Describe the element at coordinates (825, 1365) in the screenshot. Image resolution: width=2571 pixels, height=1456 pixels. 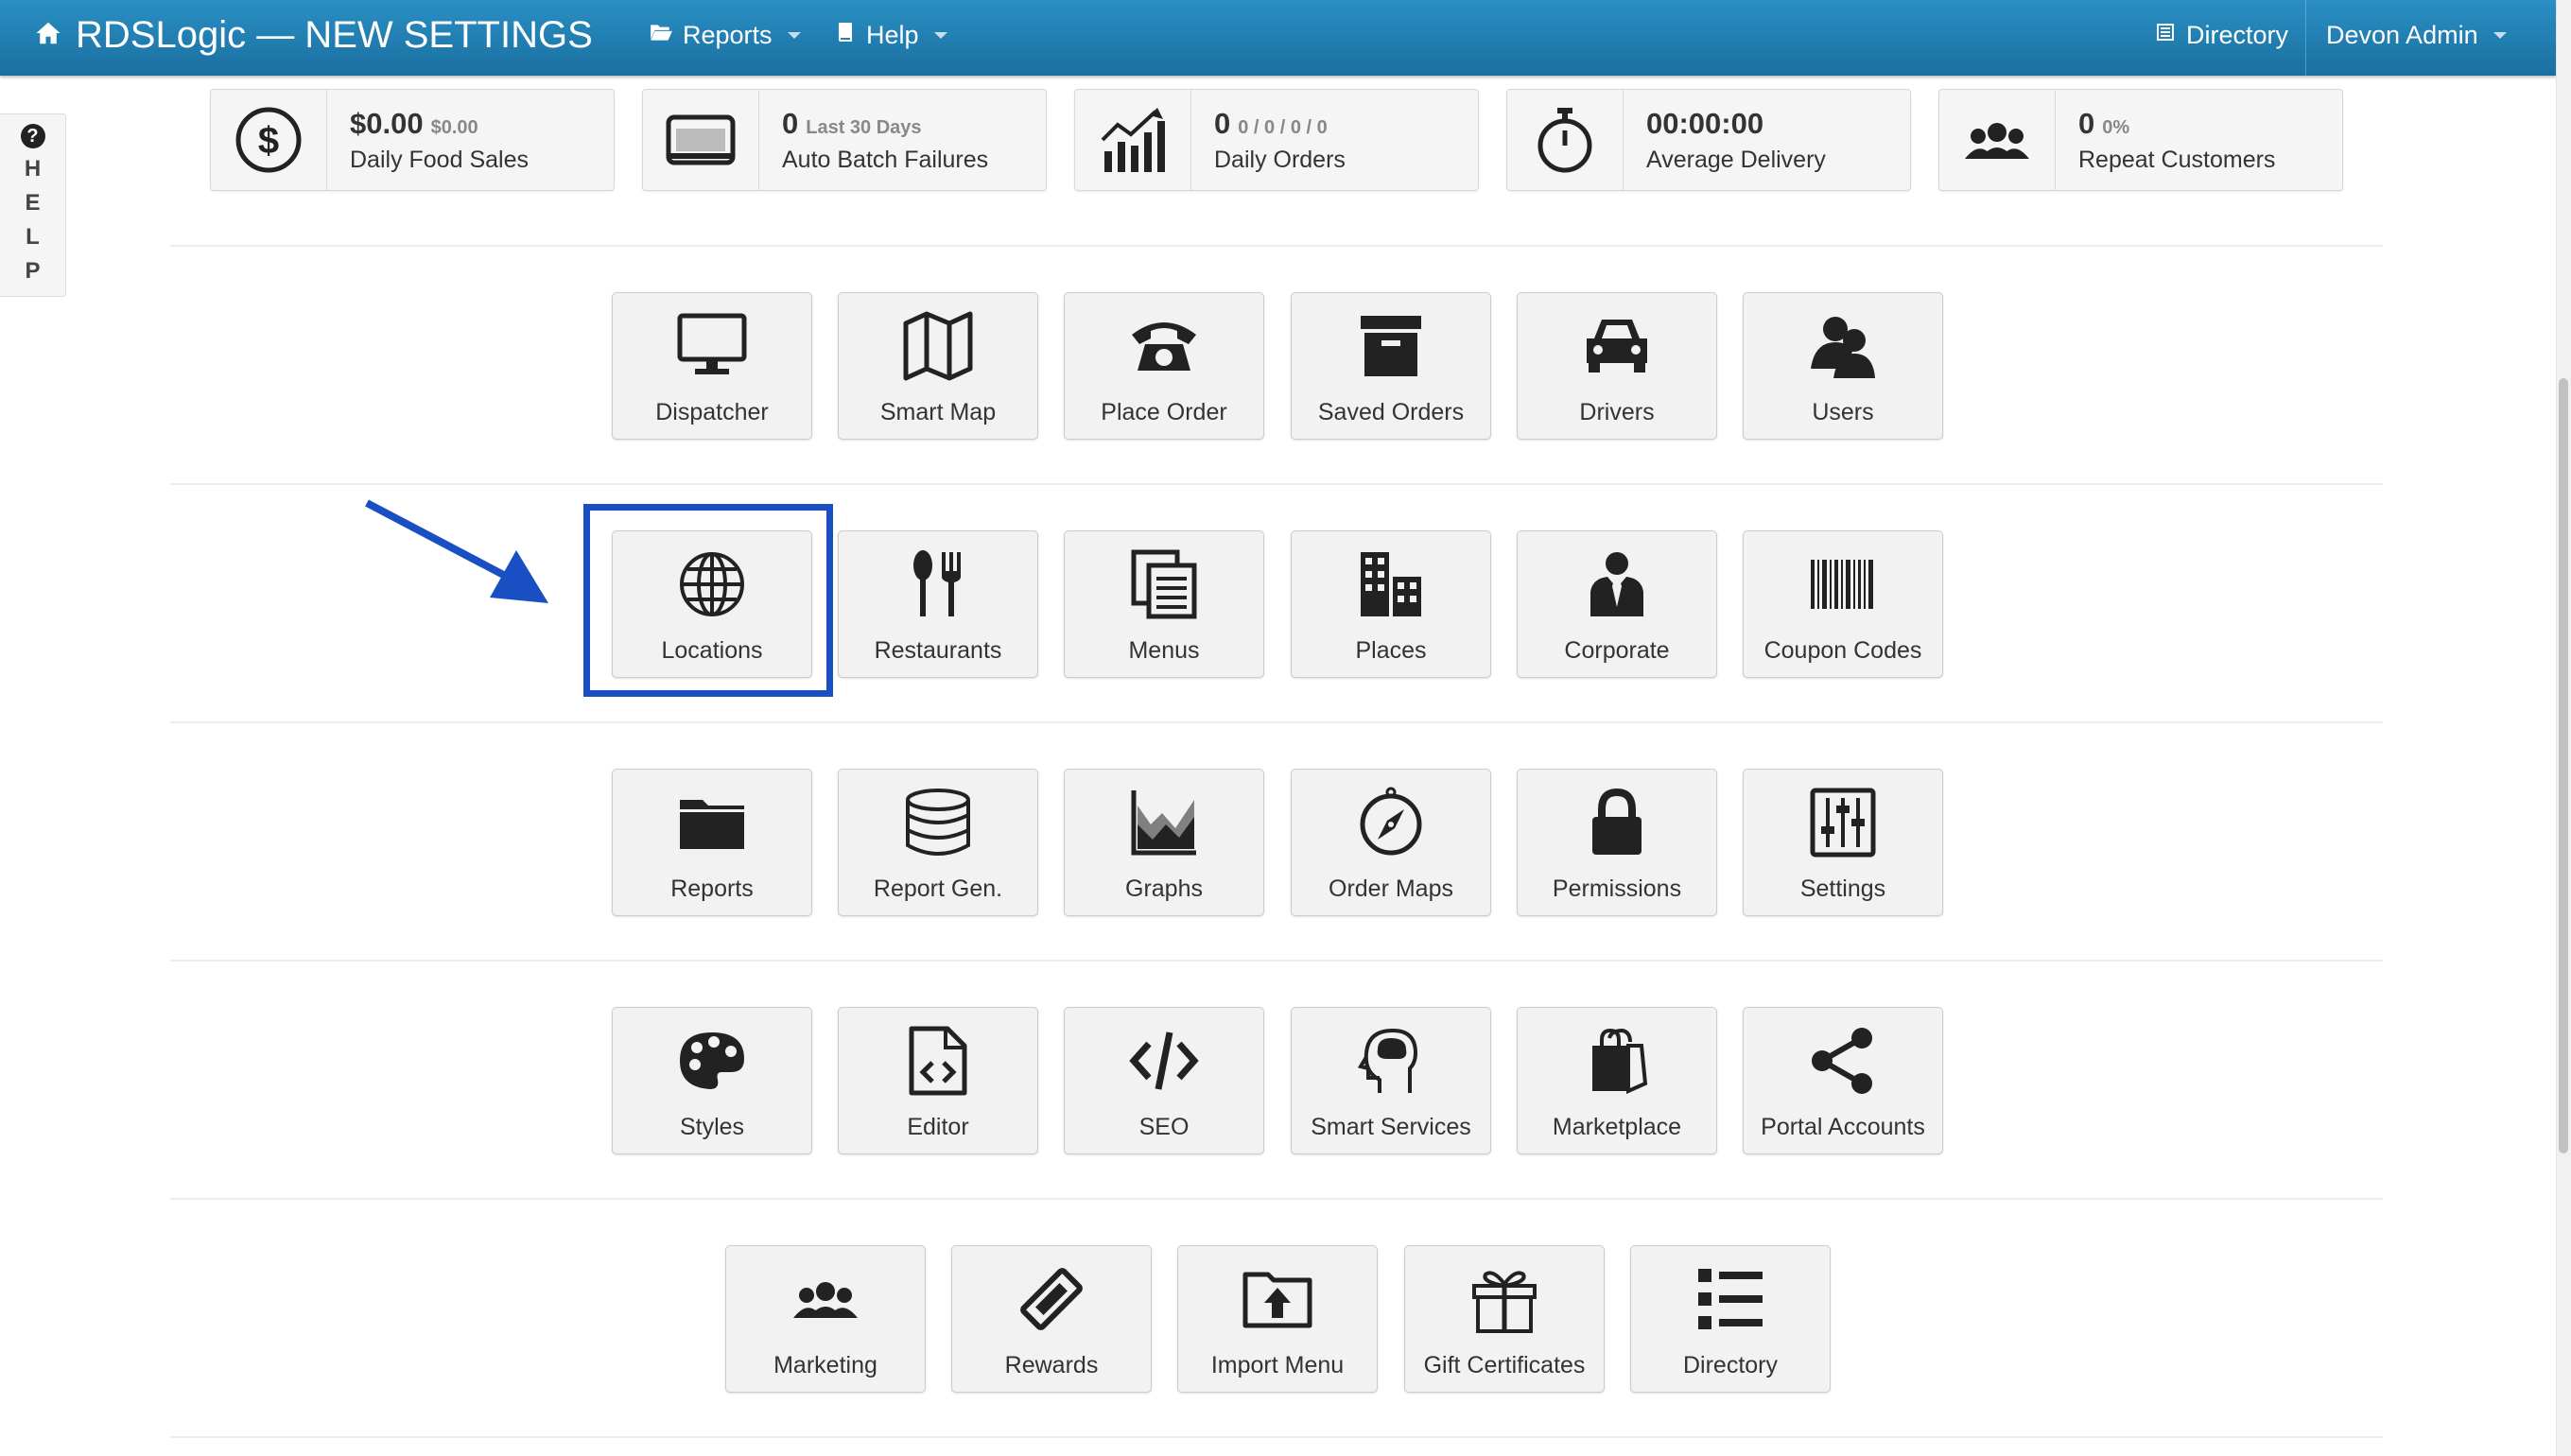
I see `tile-label: Marketing` at that location.